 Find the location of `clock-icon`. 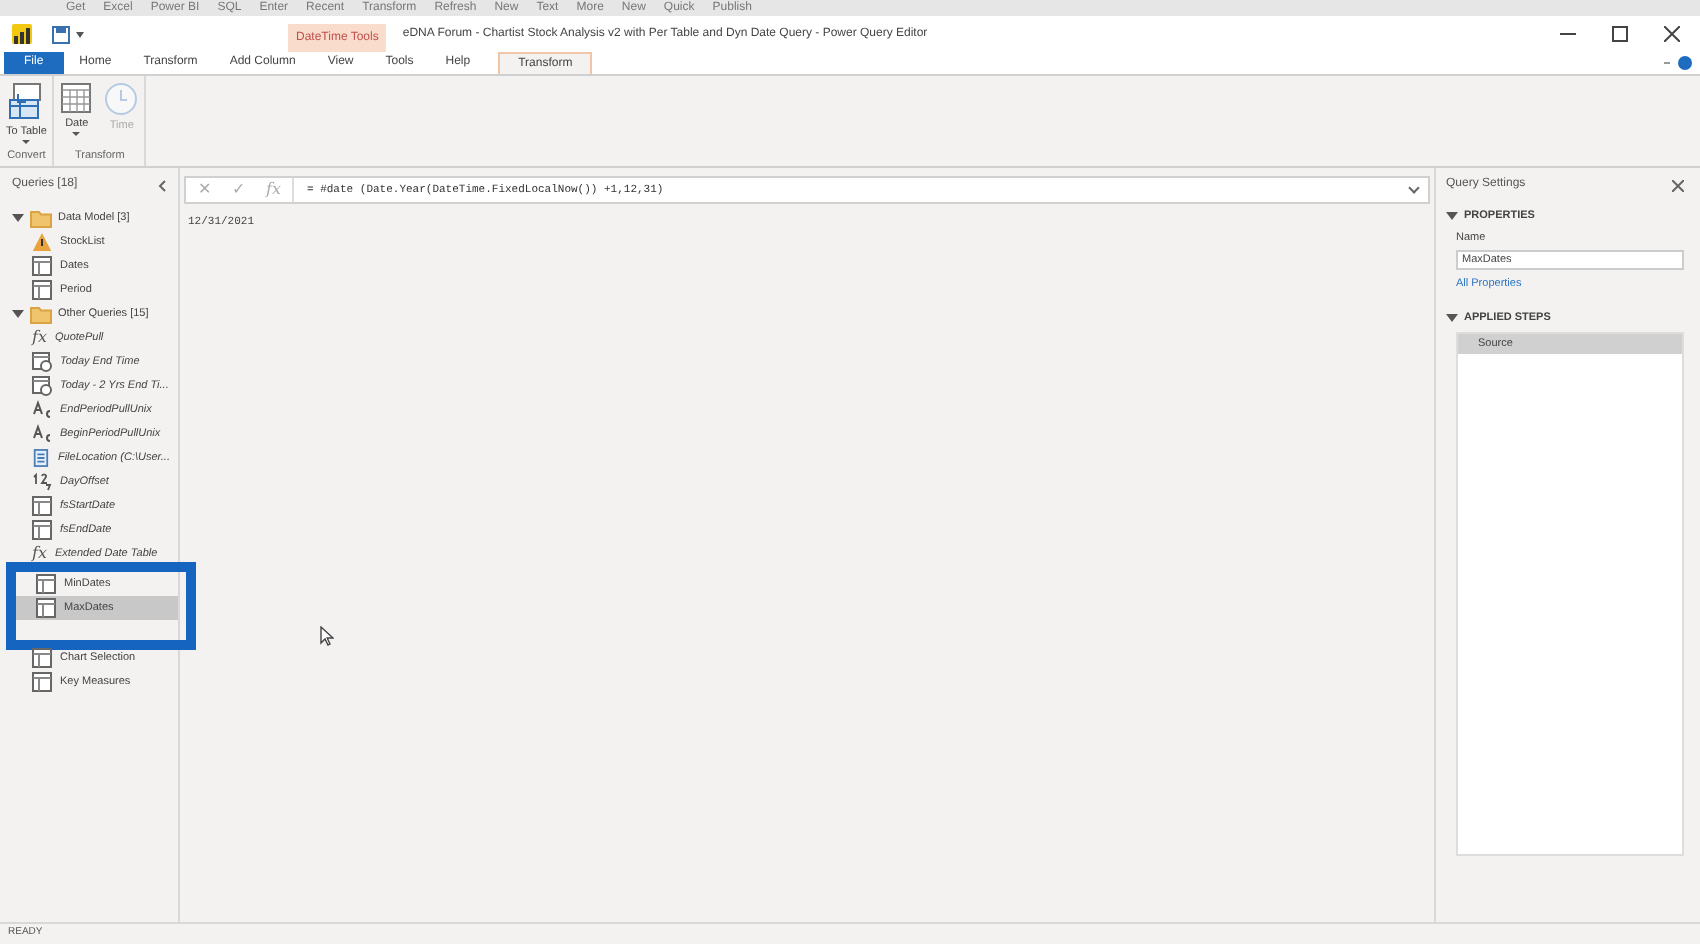

clock-icon is located at coordinates (121, 99).